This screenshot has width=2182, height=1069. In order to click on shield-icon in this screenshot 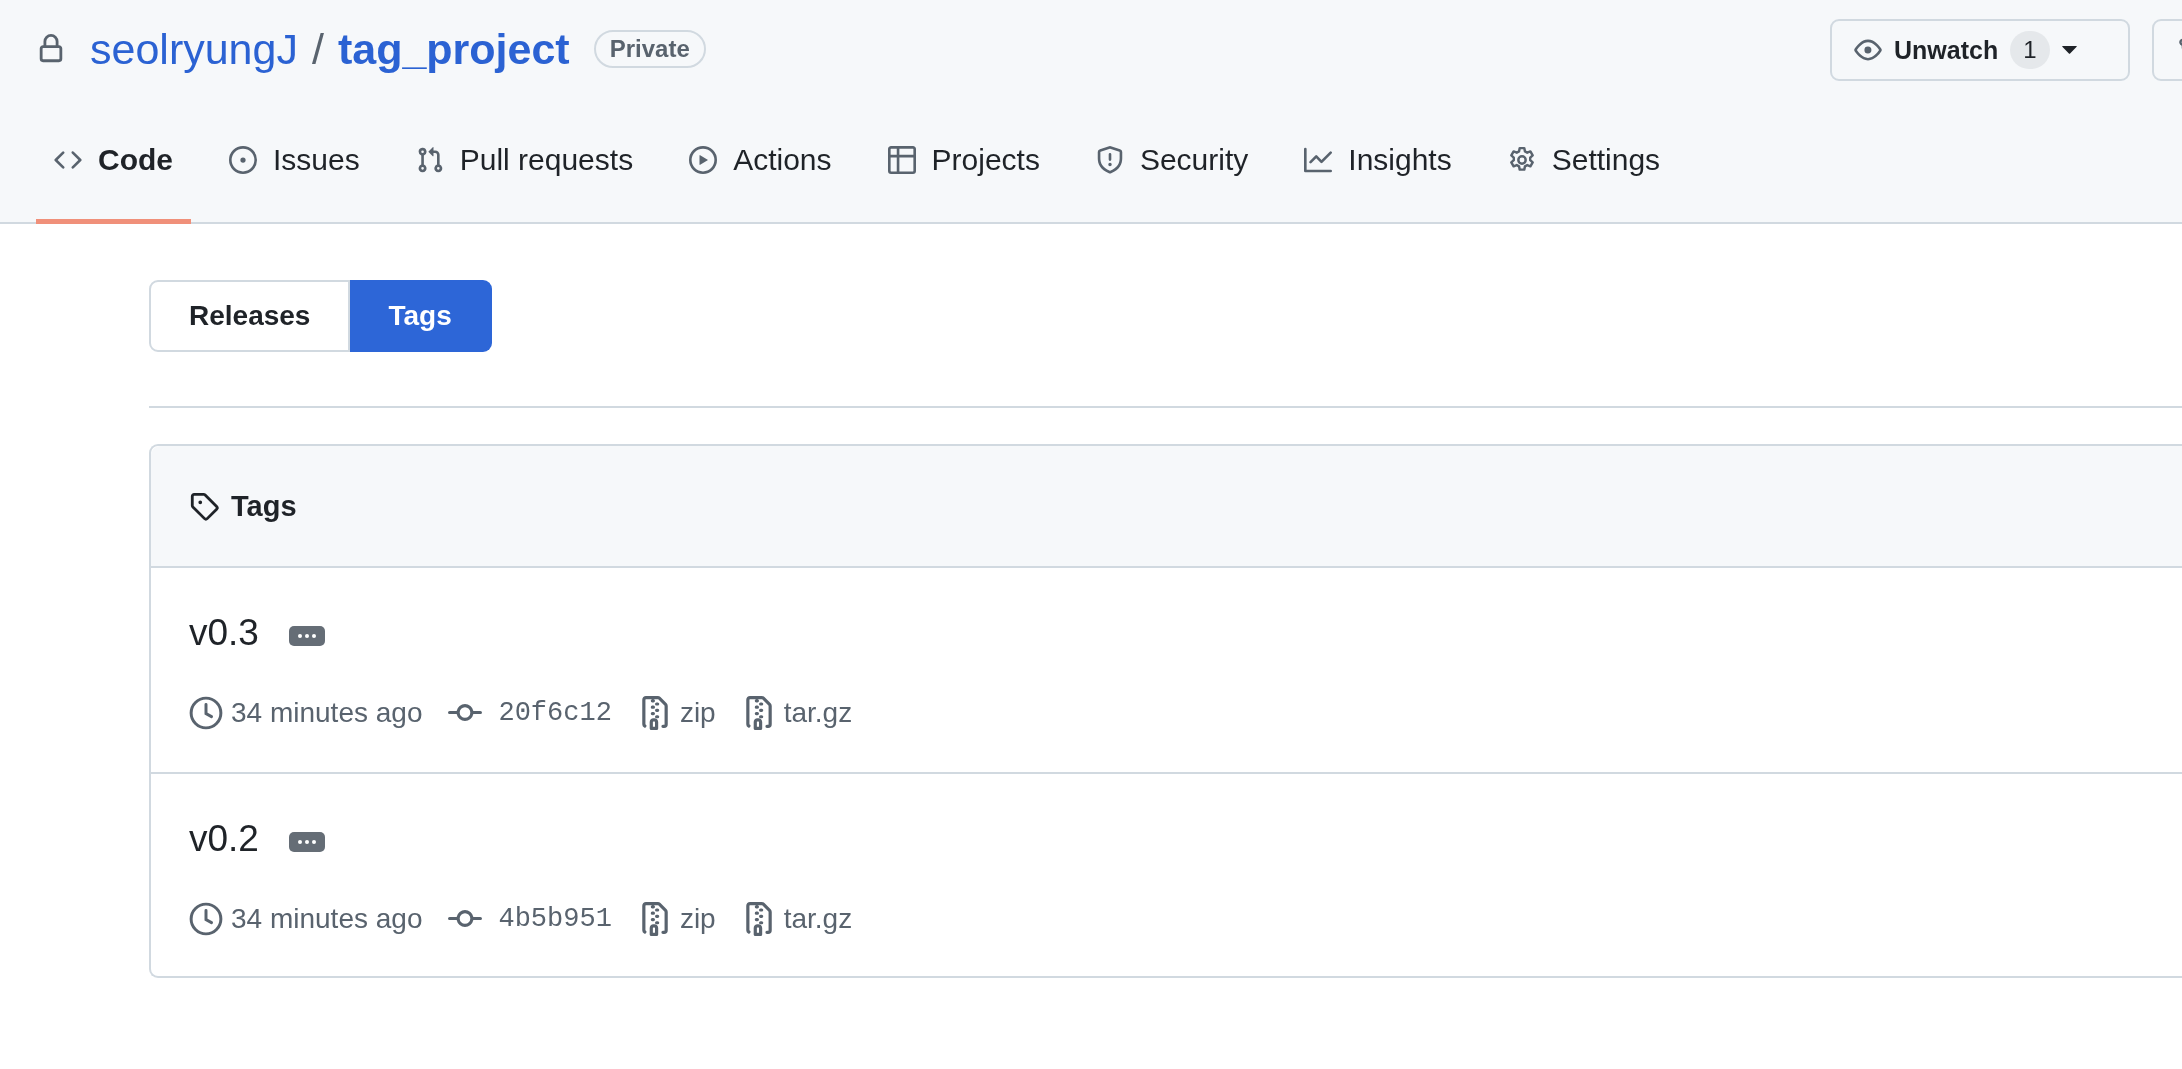, I will do `click(1109, 159)`.